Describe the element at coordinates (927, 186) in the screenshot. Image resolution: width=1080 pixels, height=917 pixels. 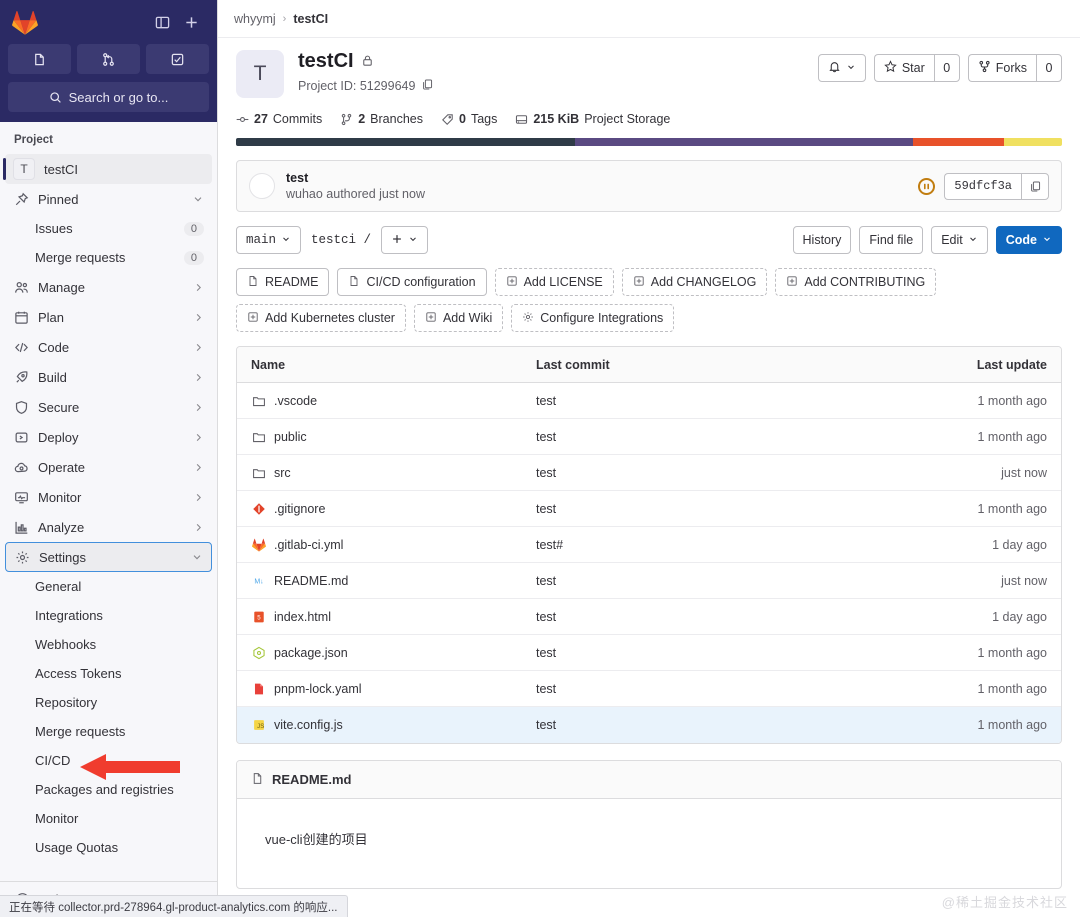
I see `pipeline-status-badge` at that location.